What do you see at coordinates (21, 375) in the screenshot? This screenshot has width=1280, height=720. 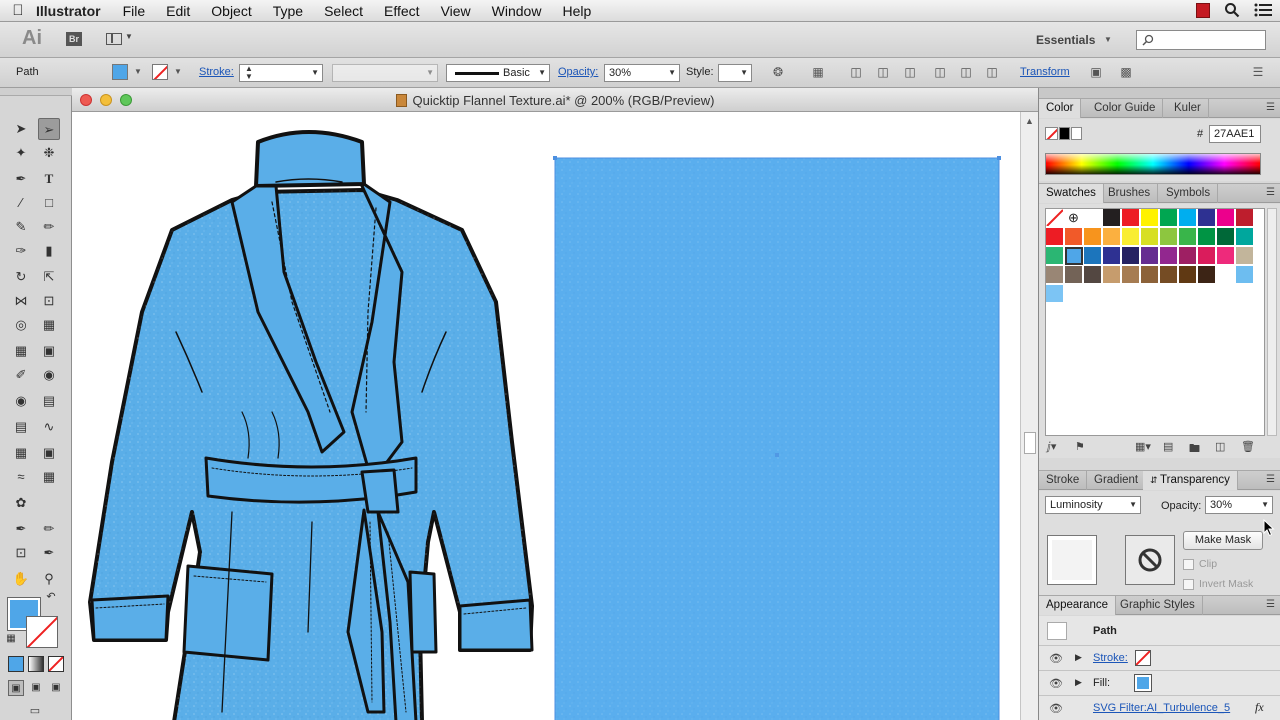 I see `eyedropper-tool-icon: ✐` at bounding box center [21, 375].